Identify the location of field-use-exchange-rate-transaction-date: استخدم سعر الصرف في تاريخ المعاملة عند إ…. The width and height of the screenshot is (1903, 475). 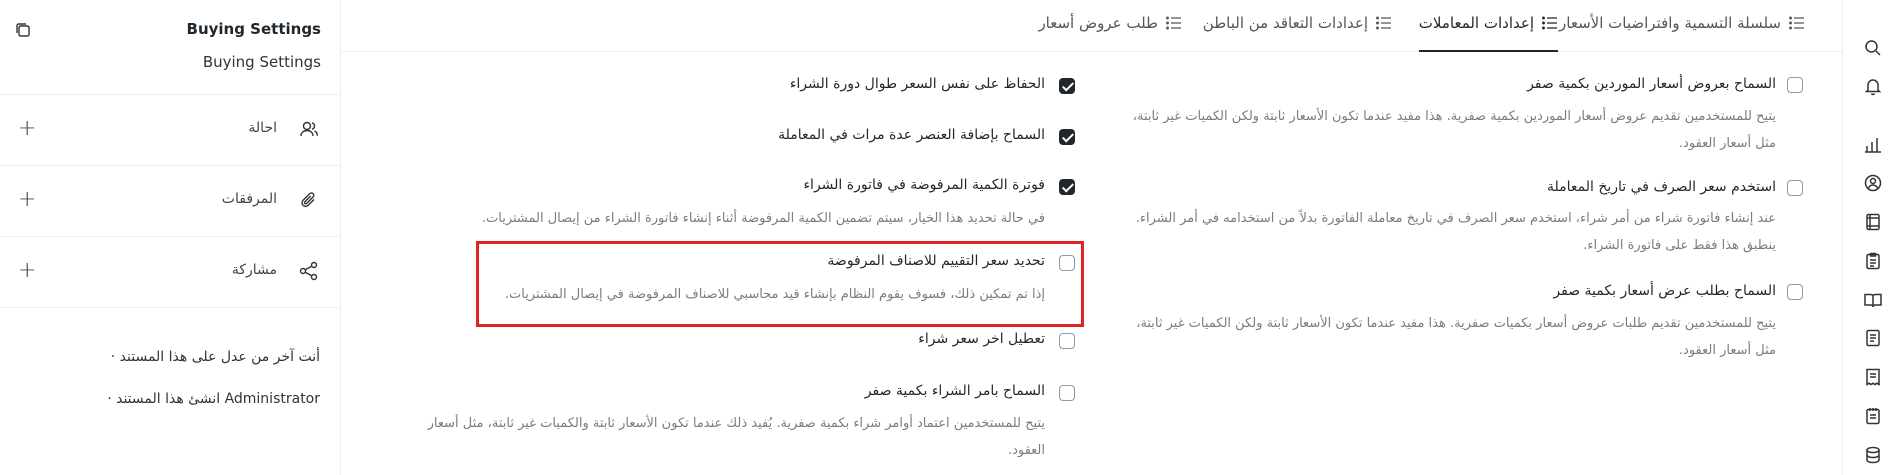
(1468, 215).